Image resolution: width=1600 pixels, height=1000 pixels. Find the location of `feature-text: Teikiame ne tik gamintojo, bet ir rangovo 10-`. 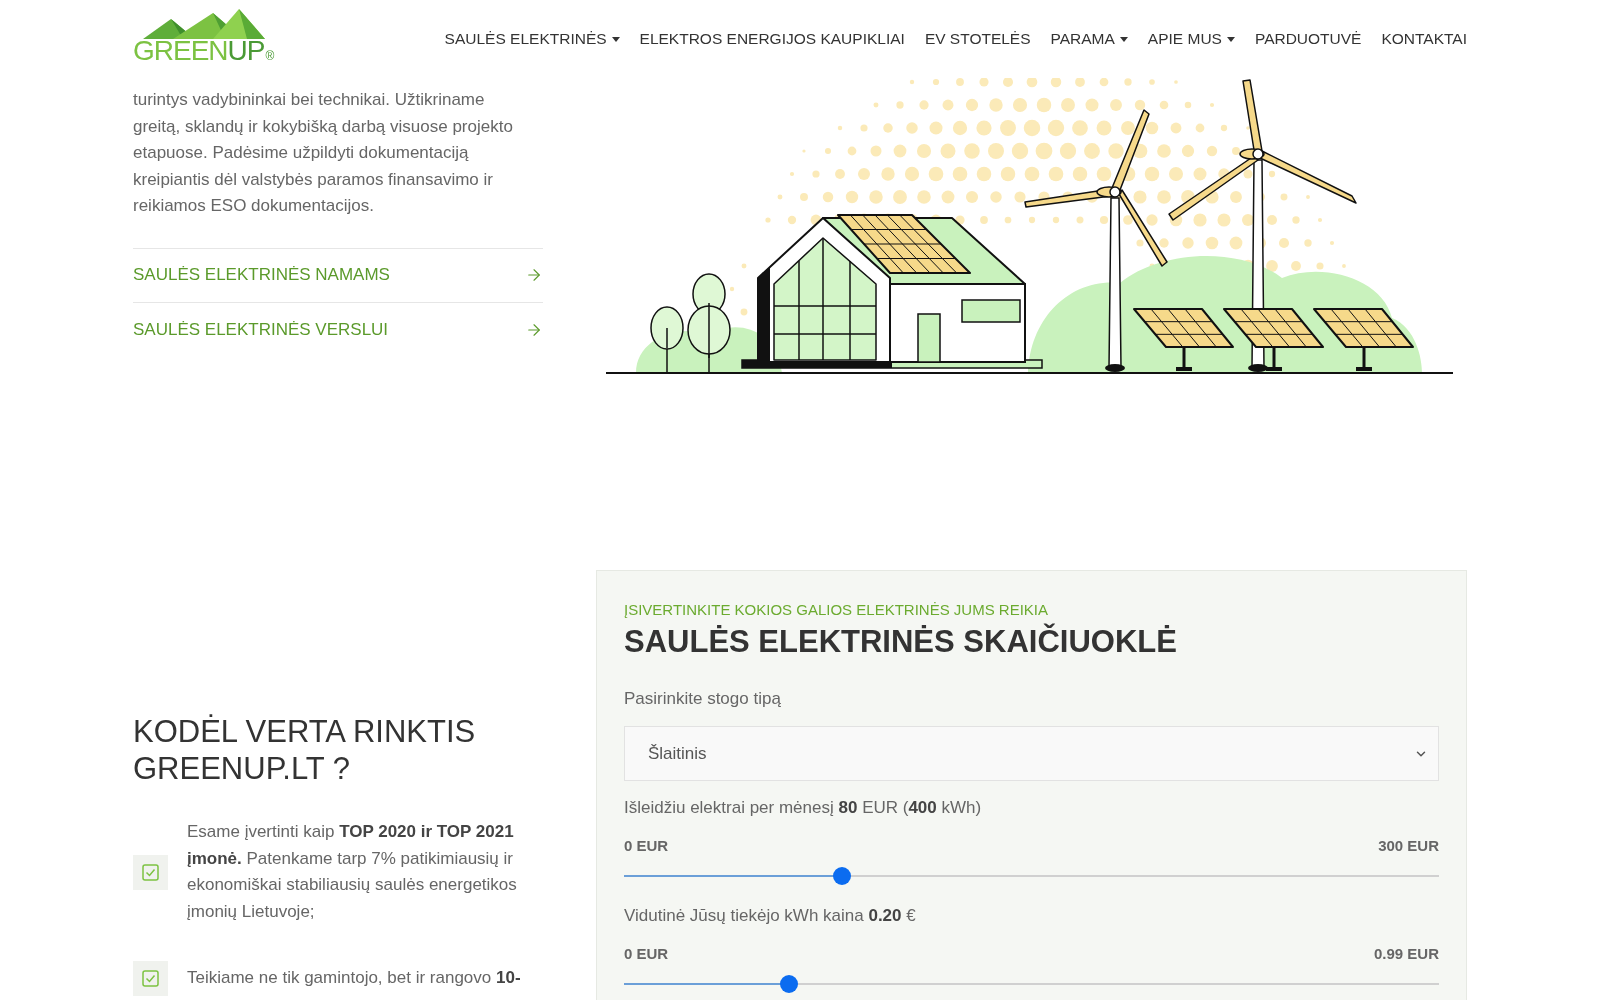

feature-text: Teikiame ne tik gamintojo, bet ir rangovo 10- is located at coordinates (354, 978).